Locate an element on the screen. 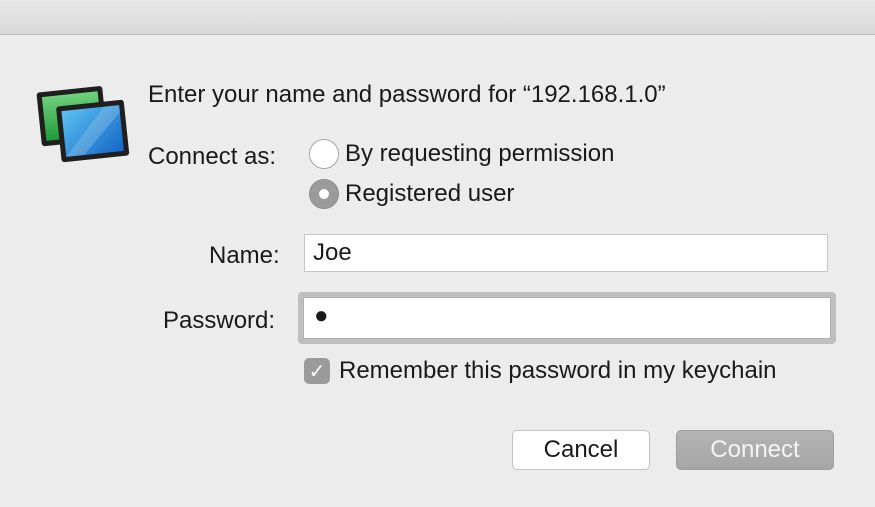 This screenshot has width=875, height=507. radio-by-requesting-permission: By requesting permission is located at coordinates (461, 154).